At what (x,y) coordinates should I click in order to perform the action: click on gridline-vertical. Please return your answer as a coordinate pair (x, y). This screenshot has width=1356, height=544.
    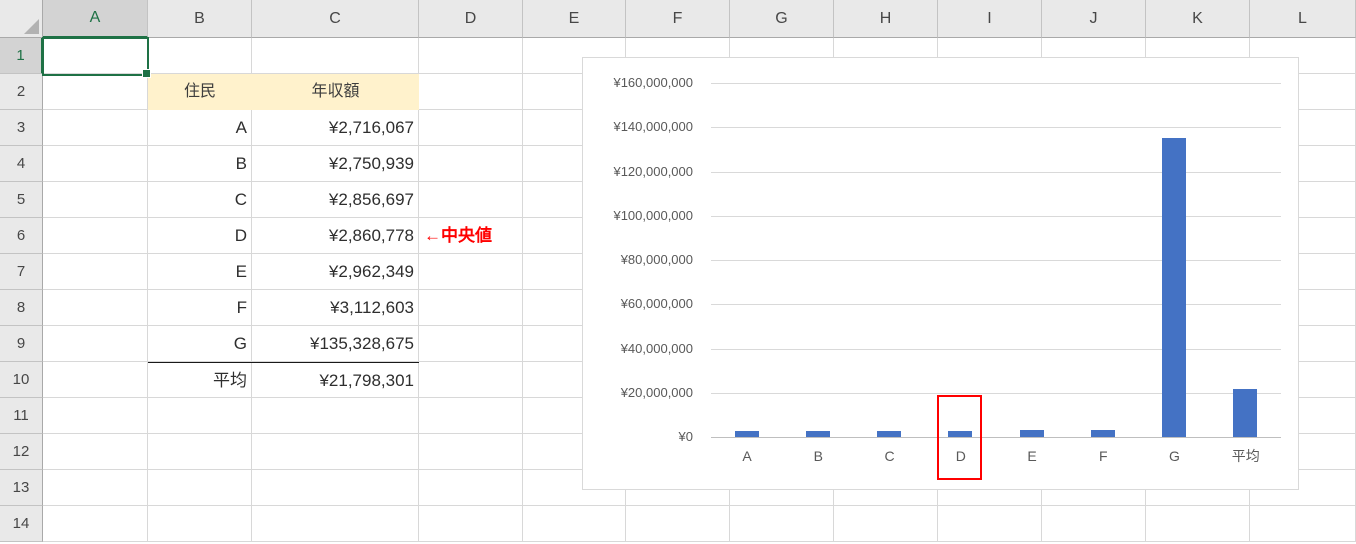
    Looking at the image, I should click on (522, 290).